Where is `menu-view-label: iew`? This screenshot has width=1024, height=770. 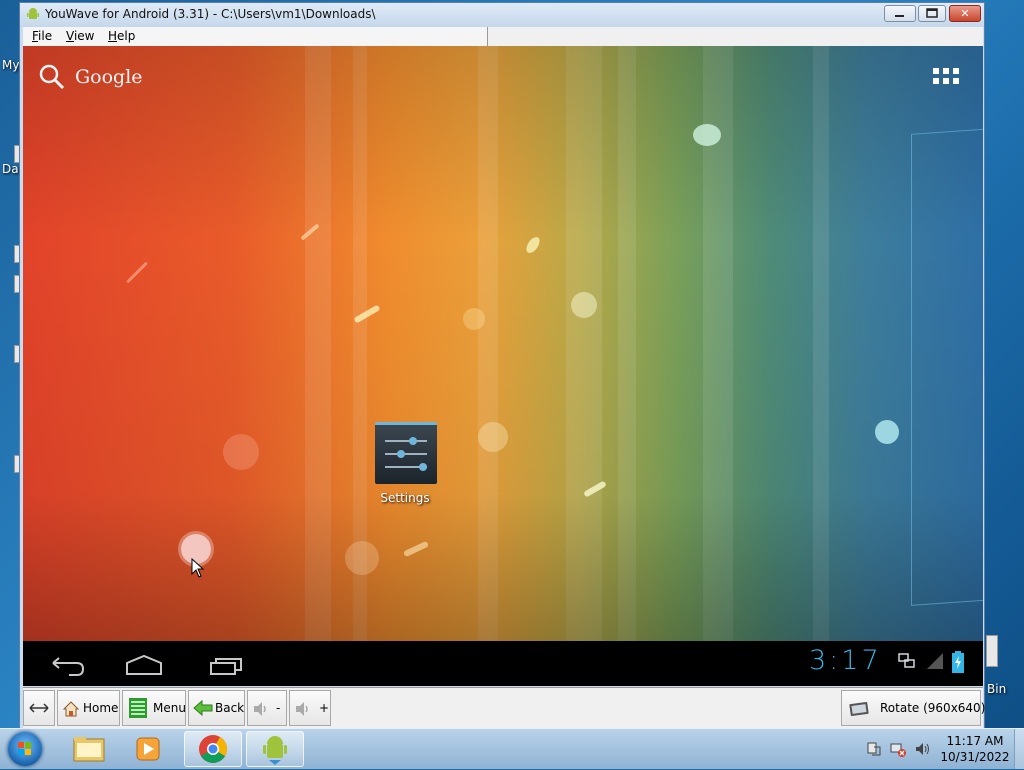
menu-view-label: iew is located at coordinates (84, 36).